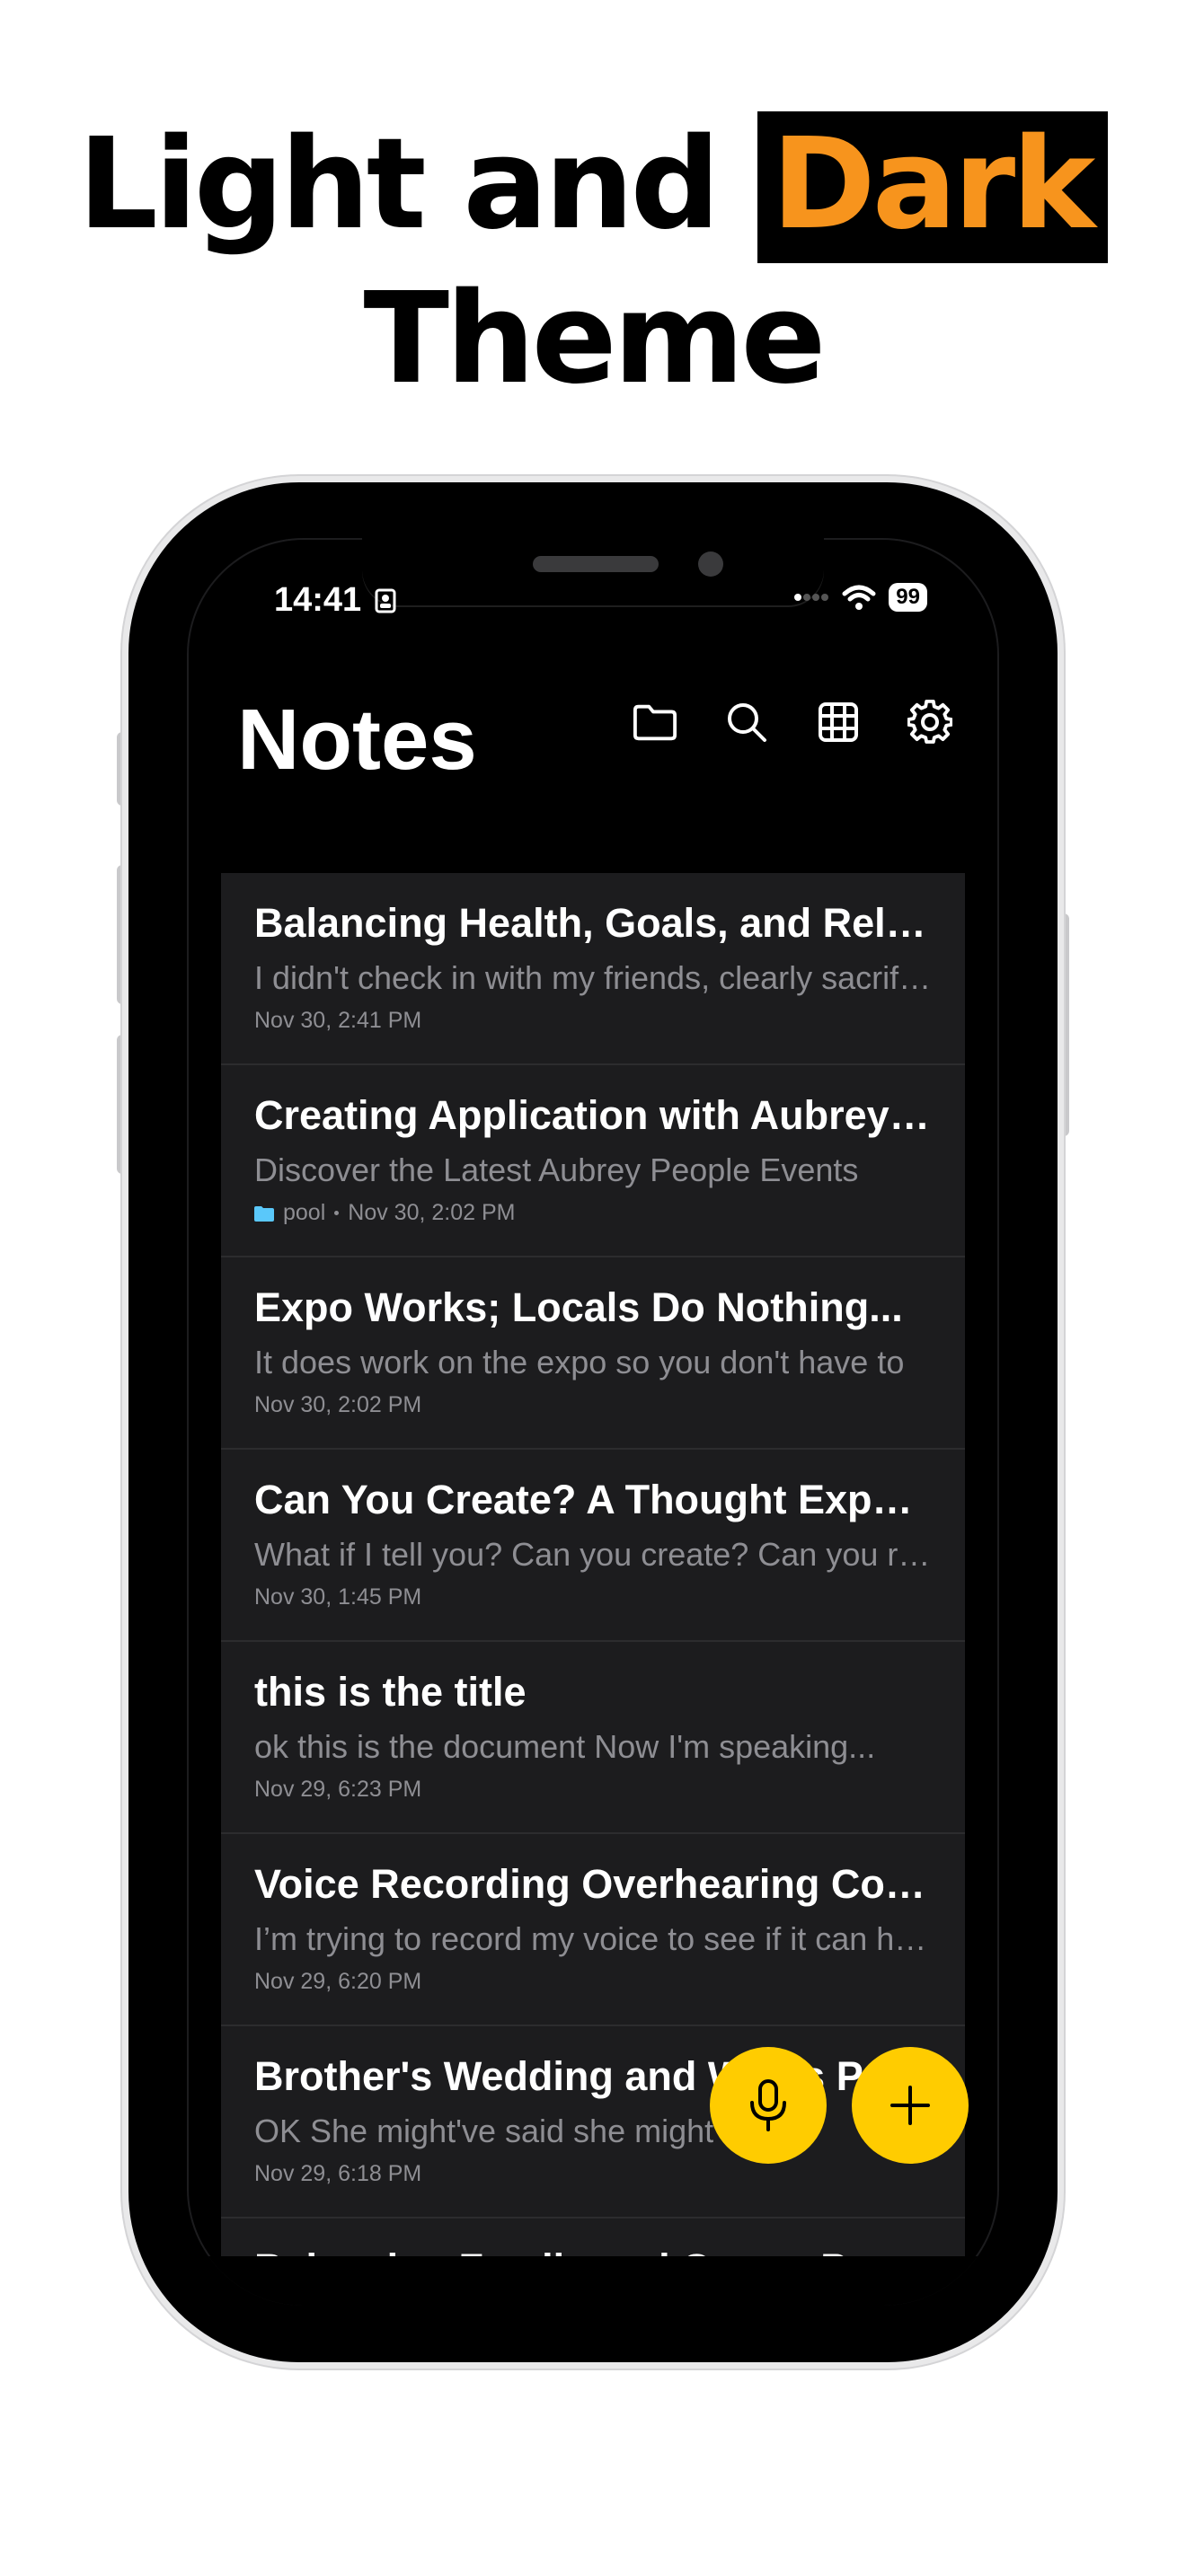  What do you see at coordinates (593, 1213) in the screenshot?
I see `note-meta: pool Nov 30, 2:02 PM` at bounding box center [593, 1213].